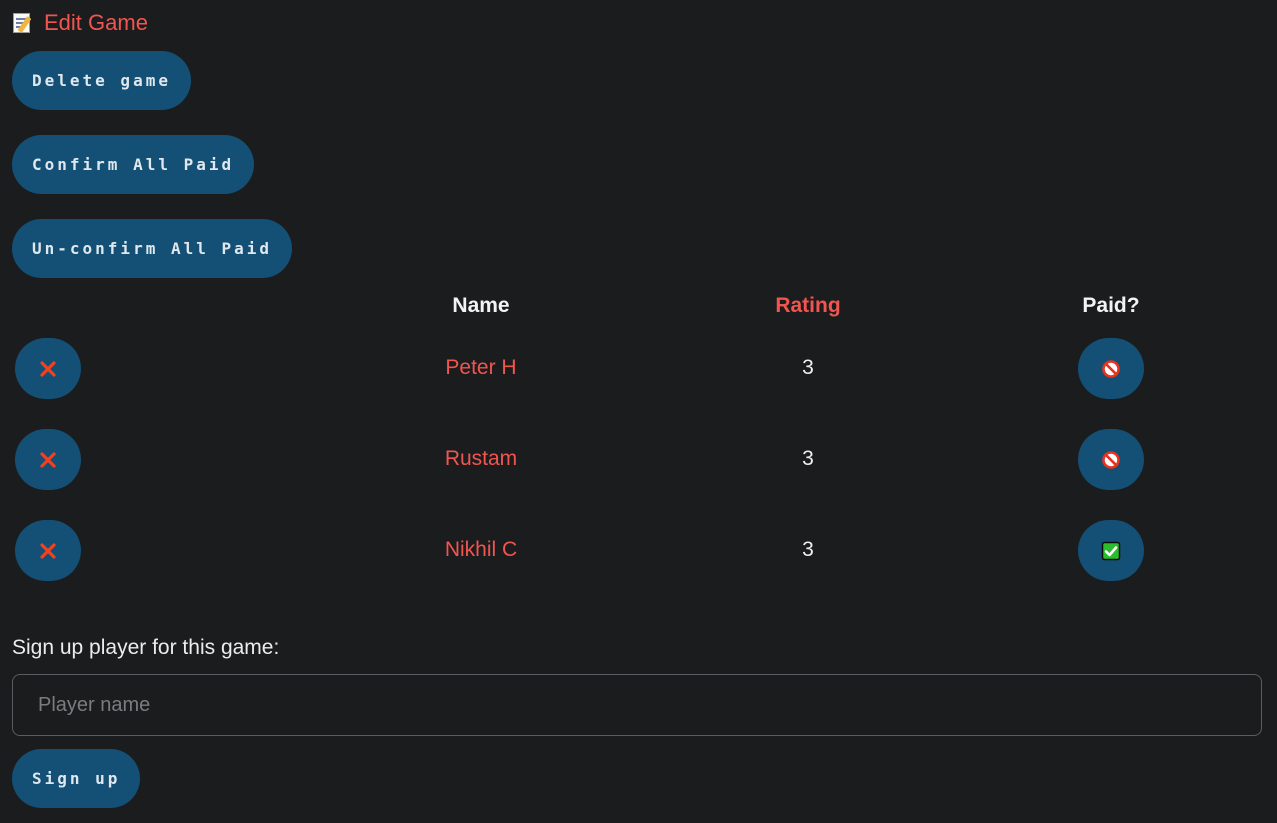 The height and width of the screenshot is (823, 1277). Describe the element at coordinates (637, 705) in the screenshot. I see `player-name-input` at that location.